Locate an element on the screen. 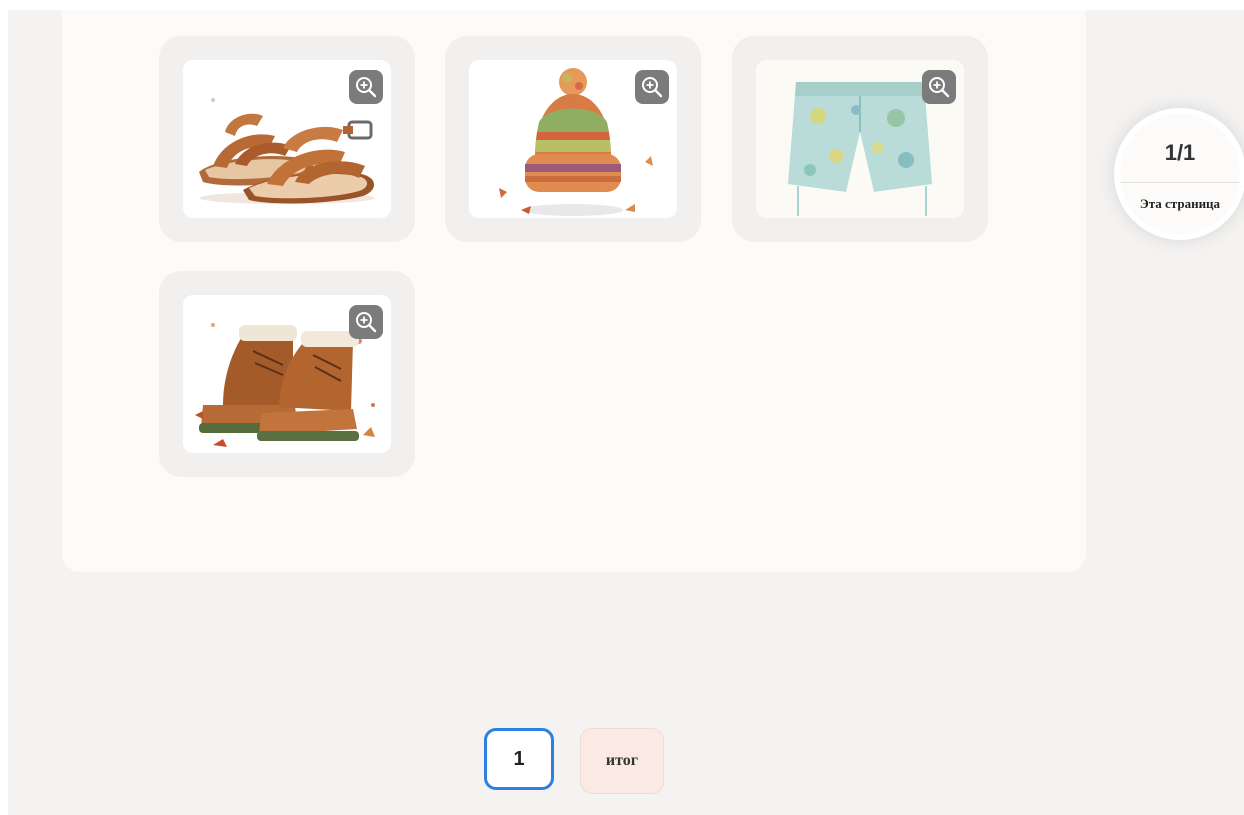 This screenshot has width=1244, height=815. summary-button: итог is located at coordinates (622, 761).